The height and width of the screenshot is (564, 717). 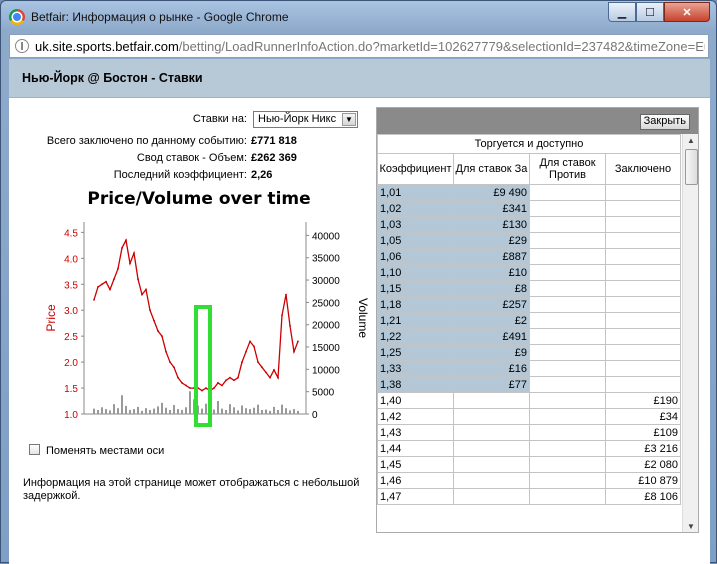 I want to click on total-label: Всего заключено по данному событию:, so click(x=146, y=141).